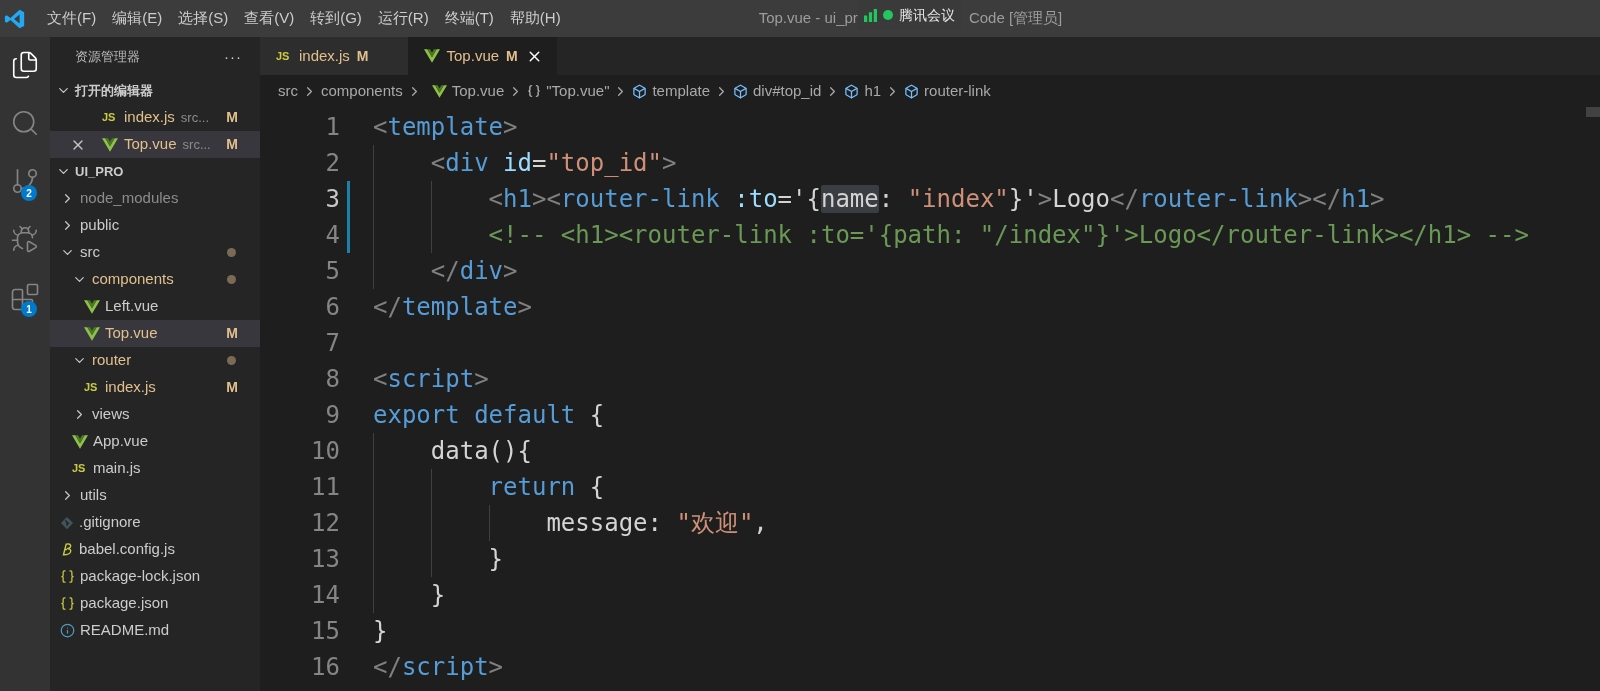 The height and width of the screenshot is (691, 1600). I want to click on file-name: public, so click(100, 225).